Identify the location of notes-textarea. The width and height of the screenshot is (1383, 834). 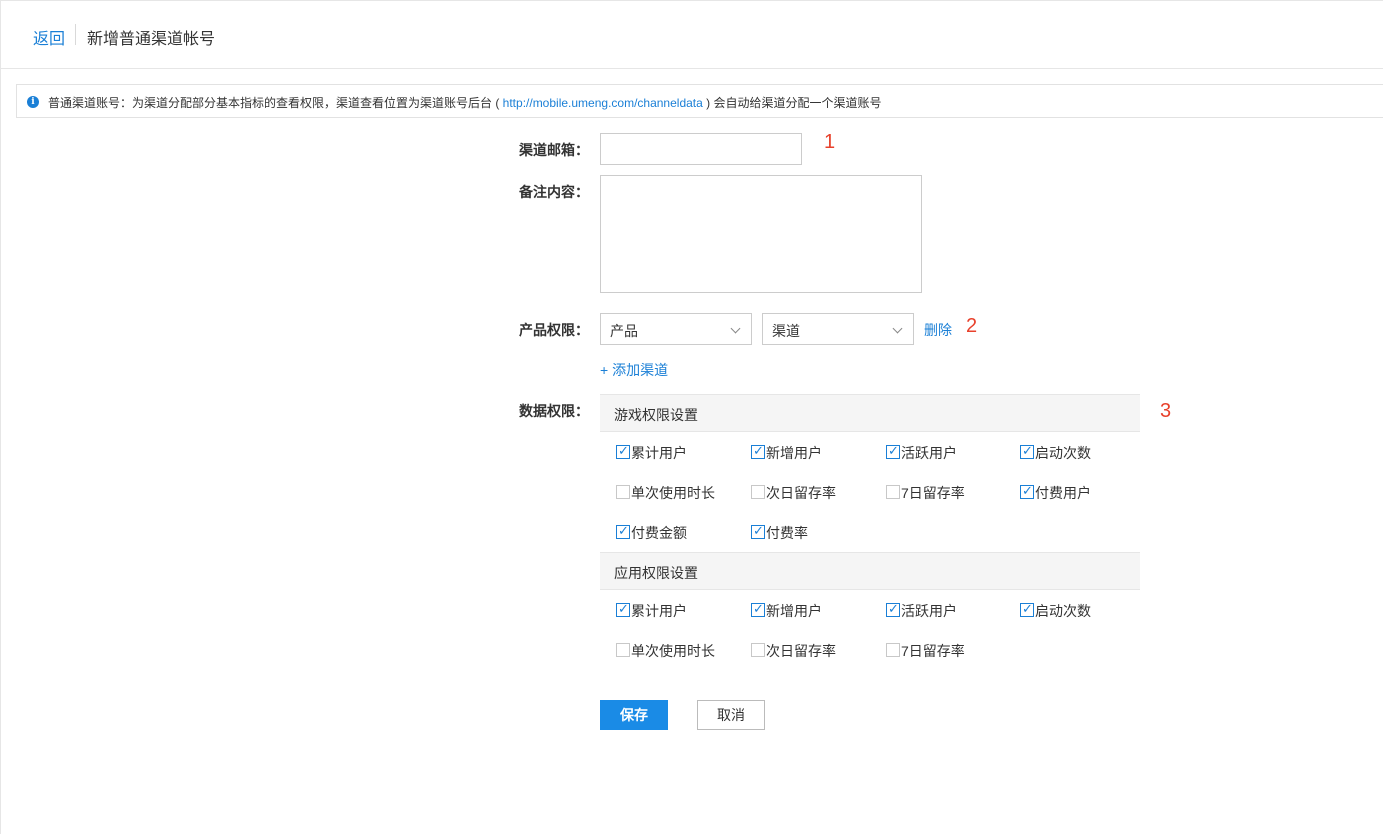
(761, 234).